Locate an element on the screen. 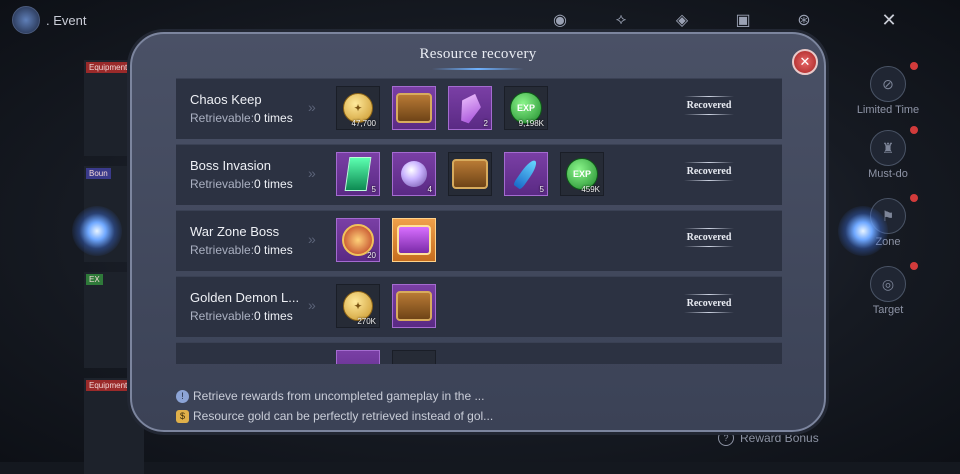  crest-icon: ◈ is located at coordinates (682, 20).